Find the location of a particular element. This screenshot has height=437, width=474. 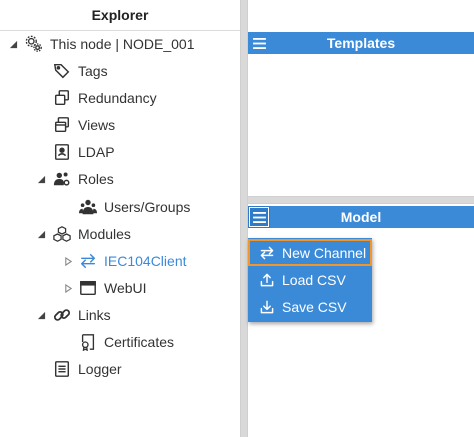

horizontal-splitter is located at coordinates (361, 200).